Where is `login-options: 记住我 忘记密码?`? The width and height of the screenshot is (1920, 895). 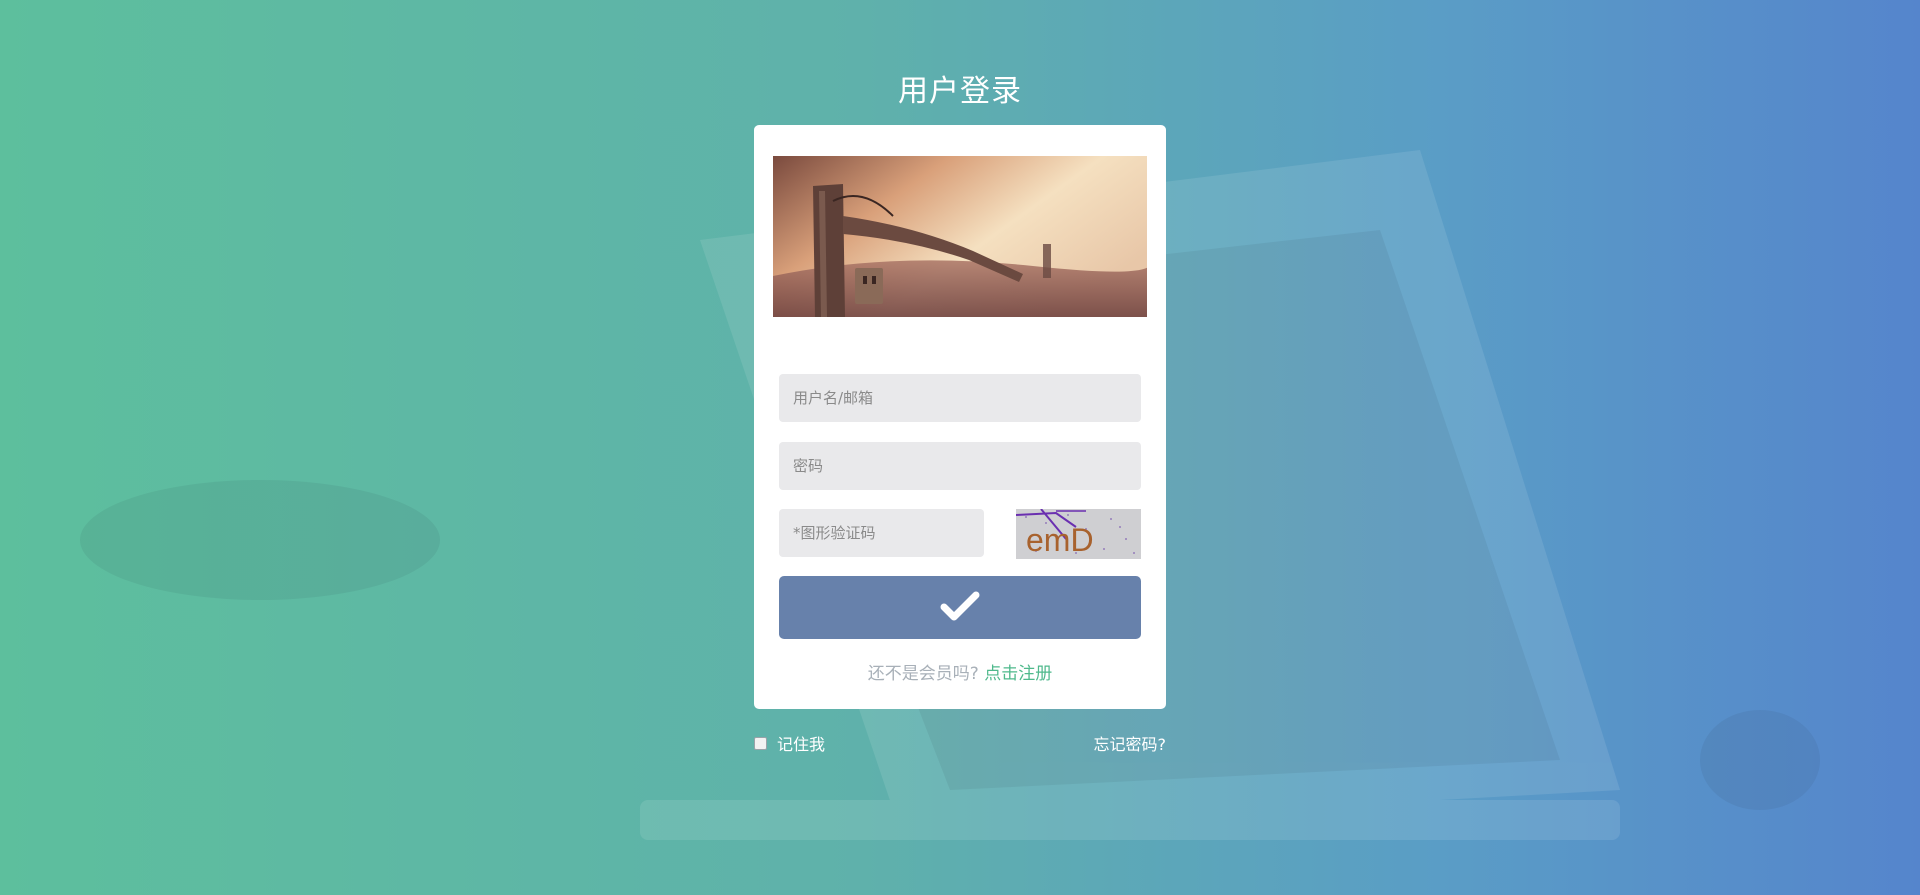
login-options: 记住我 忘记密码? is located at coordinates (960, 743).